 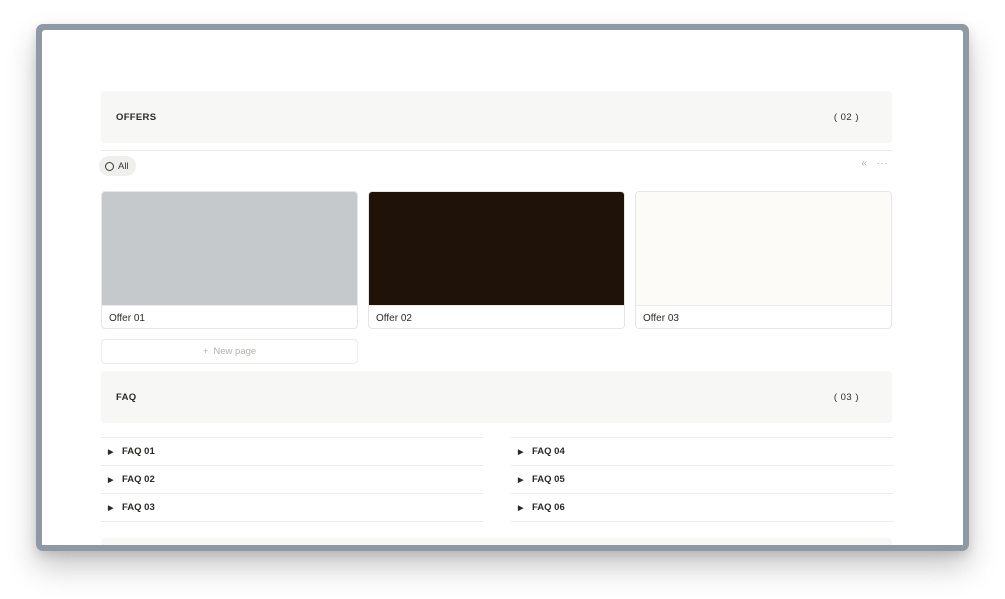 I want to click on view-tab-all: All, so click(x=117, y=166).